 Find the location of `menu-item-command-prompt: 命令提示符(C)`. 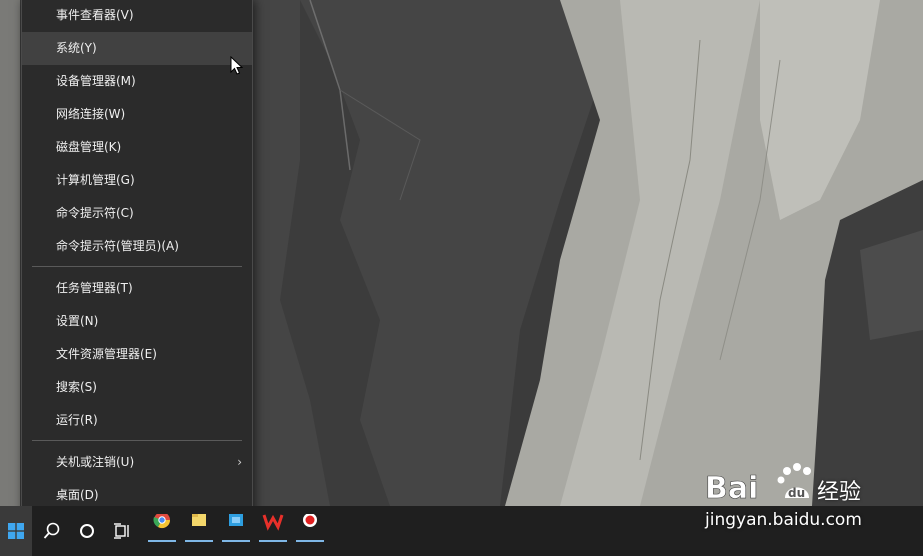

menu-item-command-prompt: 命令提示符(C) is located at coordinates (137, 213).